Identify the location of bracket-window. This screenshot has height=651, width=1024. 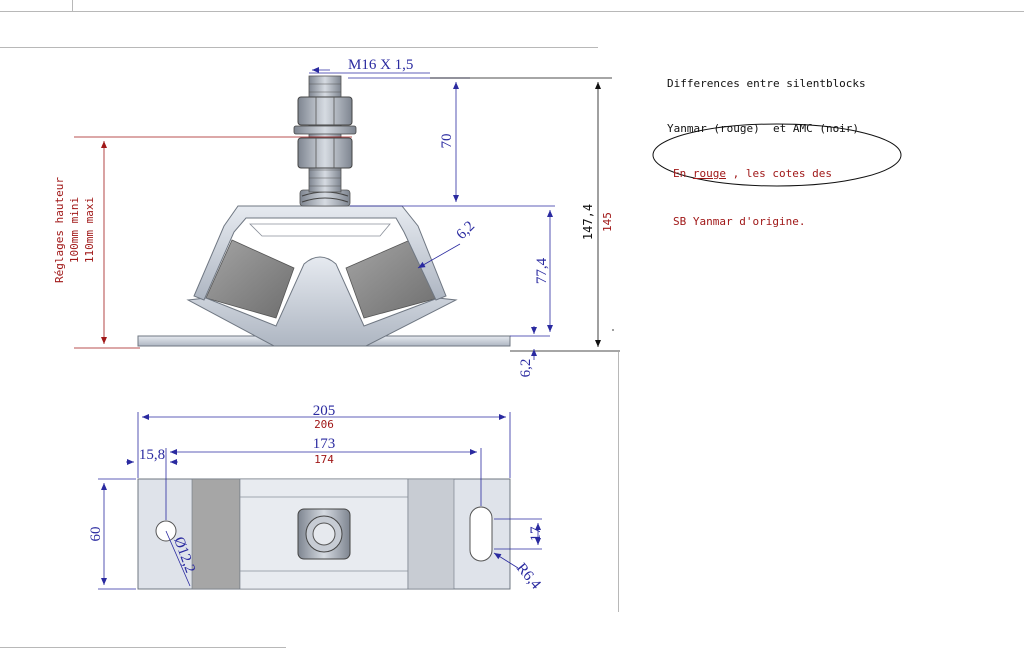
(320, 230).